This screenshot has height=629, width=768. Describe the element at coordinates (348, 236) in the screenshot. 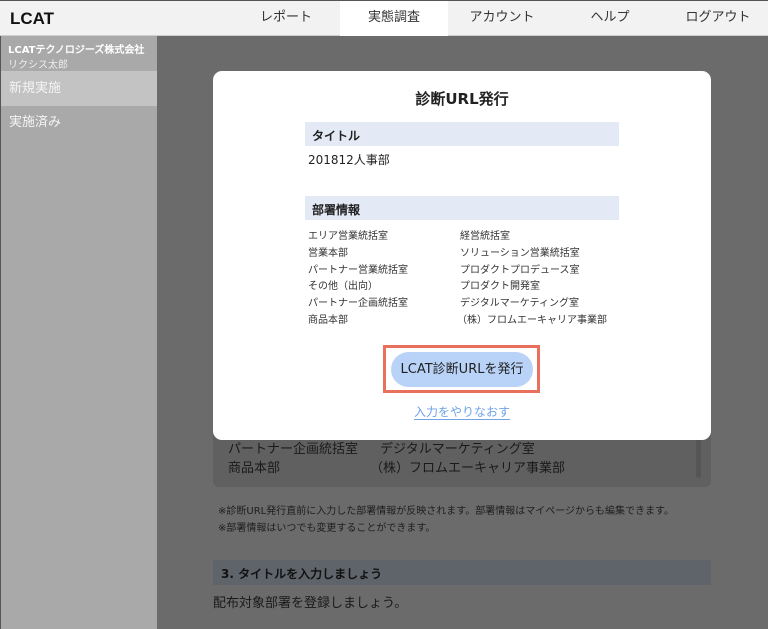

I see `dept-item: エリア営業統括室` at that location.